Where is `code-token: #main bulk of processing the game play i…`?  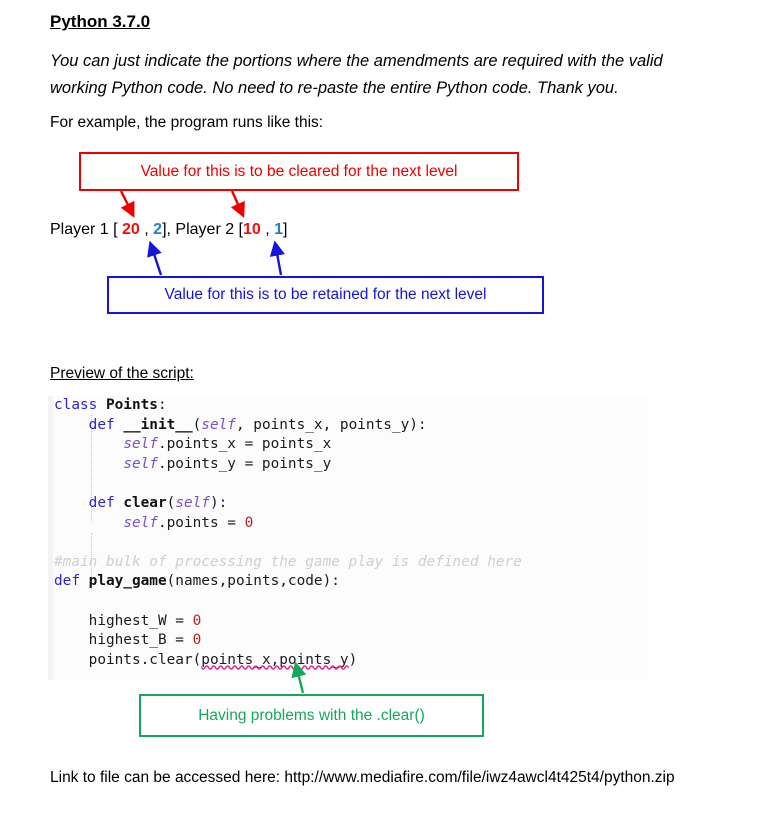 code-token: #main bulk of processing the game play i… is located at coordinates (288, 561).